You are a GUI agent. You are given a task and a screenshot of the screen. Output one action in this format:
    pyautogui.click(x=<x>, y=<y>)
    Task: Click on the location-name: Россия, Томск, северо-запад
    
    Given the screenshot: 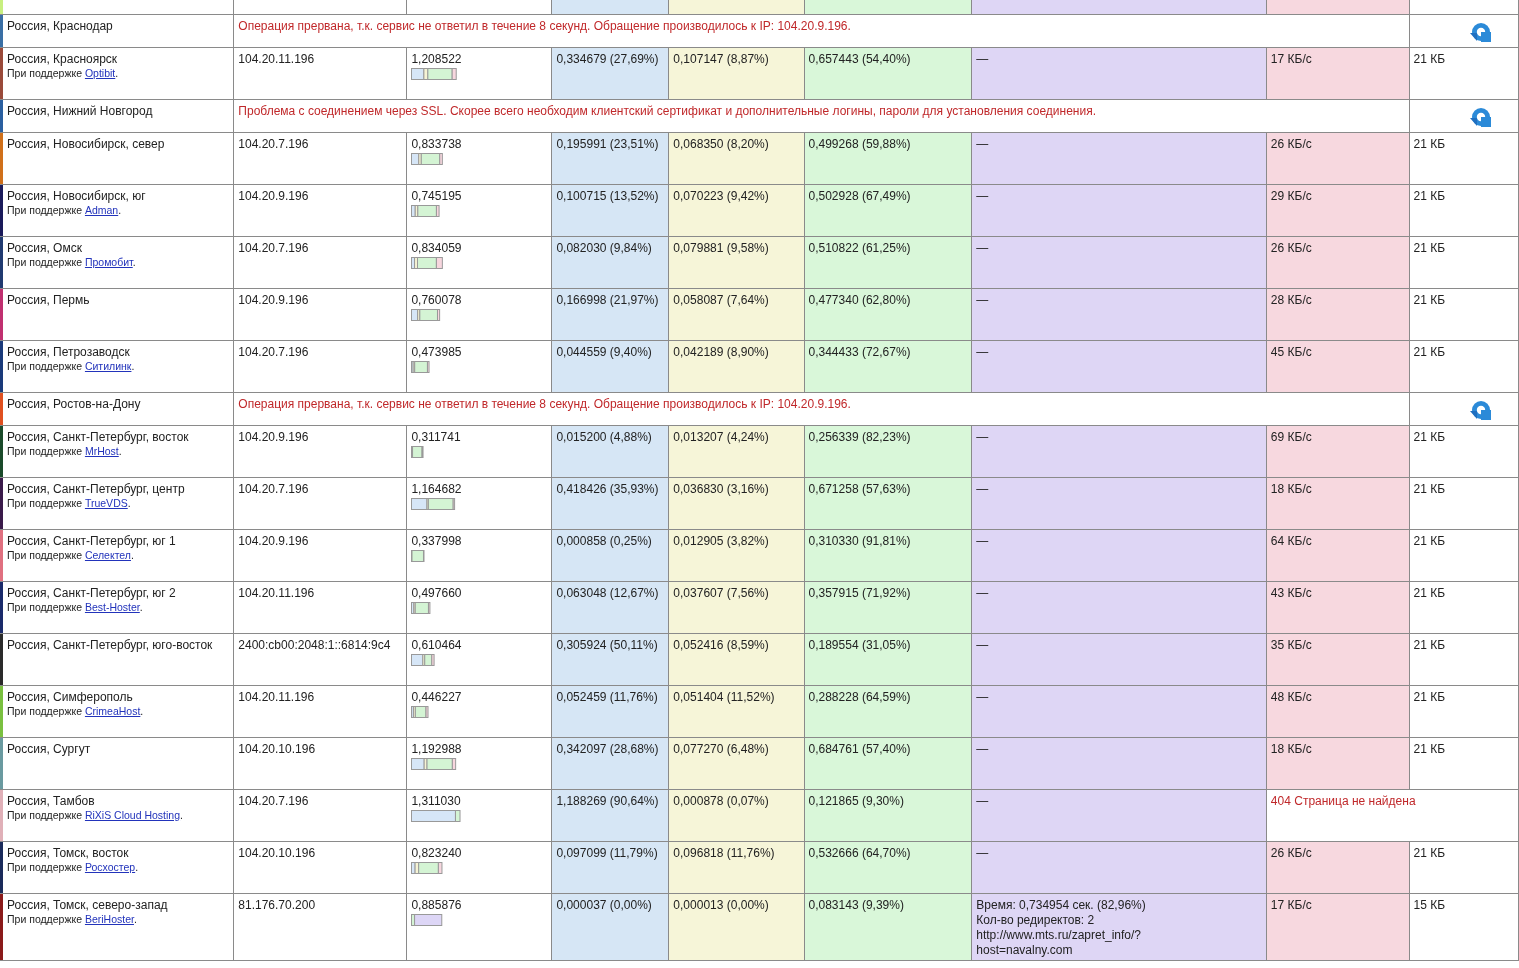 What is the action you would take?
    pyautogui.click(x=88, y=905)
    